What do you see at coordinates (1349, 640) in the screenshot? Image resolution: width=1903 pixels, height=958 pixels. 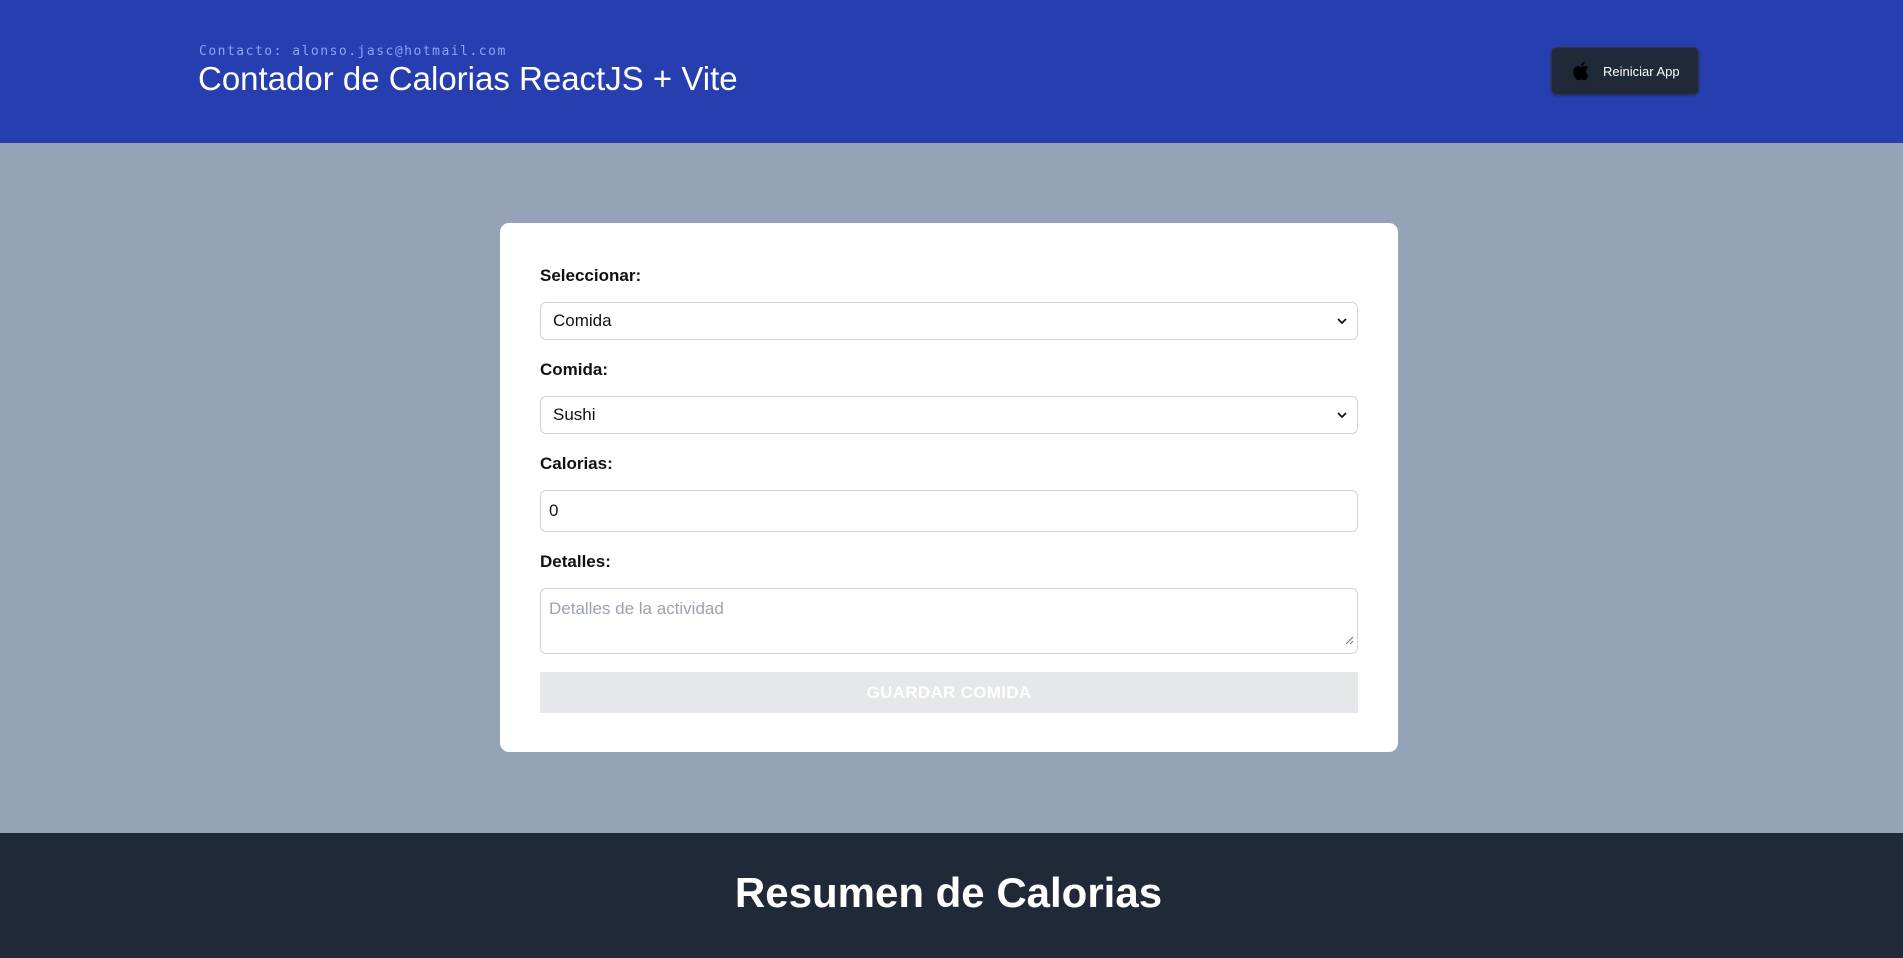 I see `resize-handle-icon` at bounding box center [1349, 640].